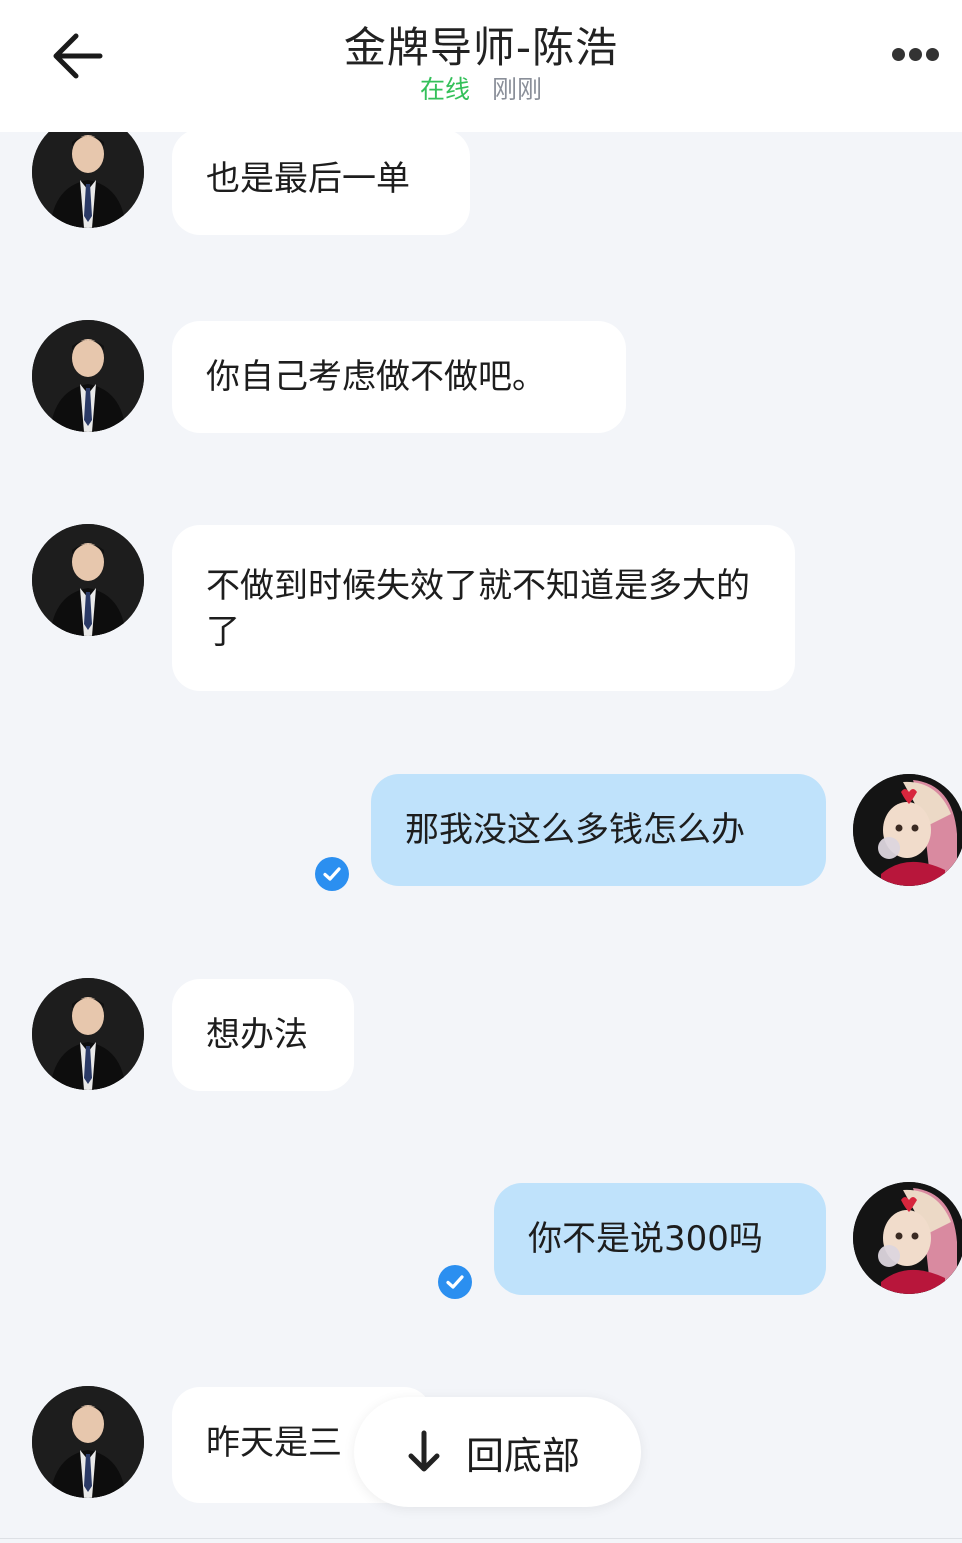  I want to click on message-bubble: 你不是说300吗, so click(660, 1239).